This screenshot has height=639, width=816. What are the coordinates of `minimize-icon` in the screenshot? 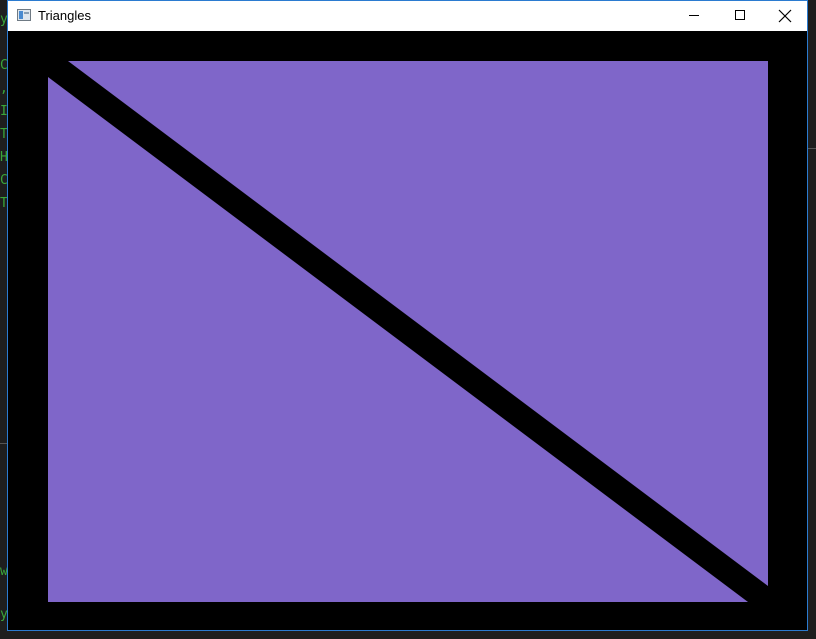 It's located at (694, 15).